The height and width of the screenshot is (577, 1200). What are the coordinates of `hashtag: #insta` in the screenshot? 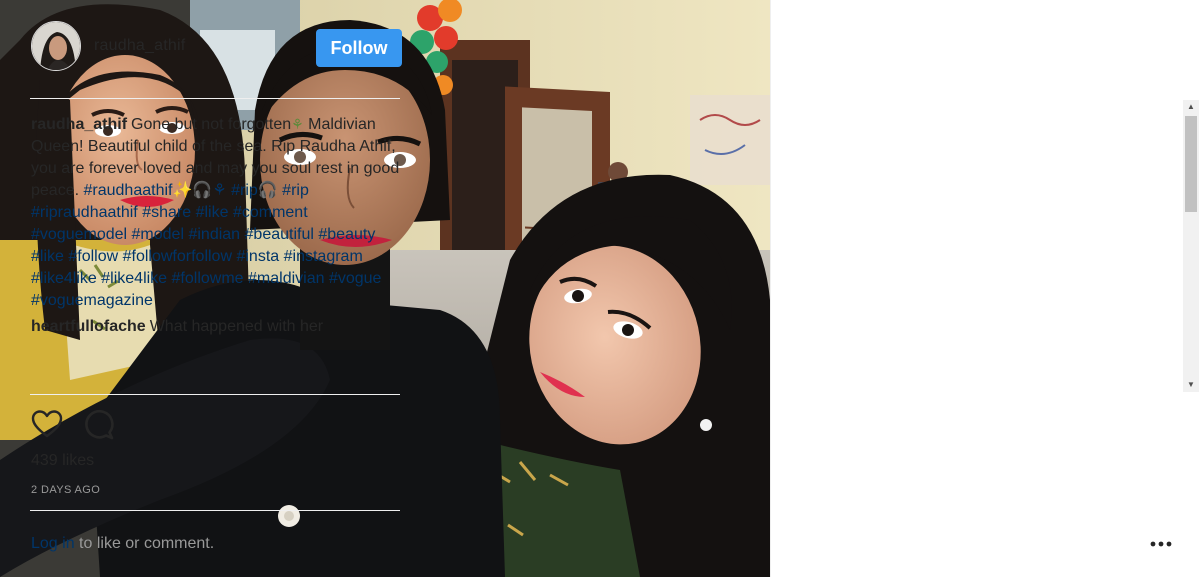 It's located at (257, 256).